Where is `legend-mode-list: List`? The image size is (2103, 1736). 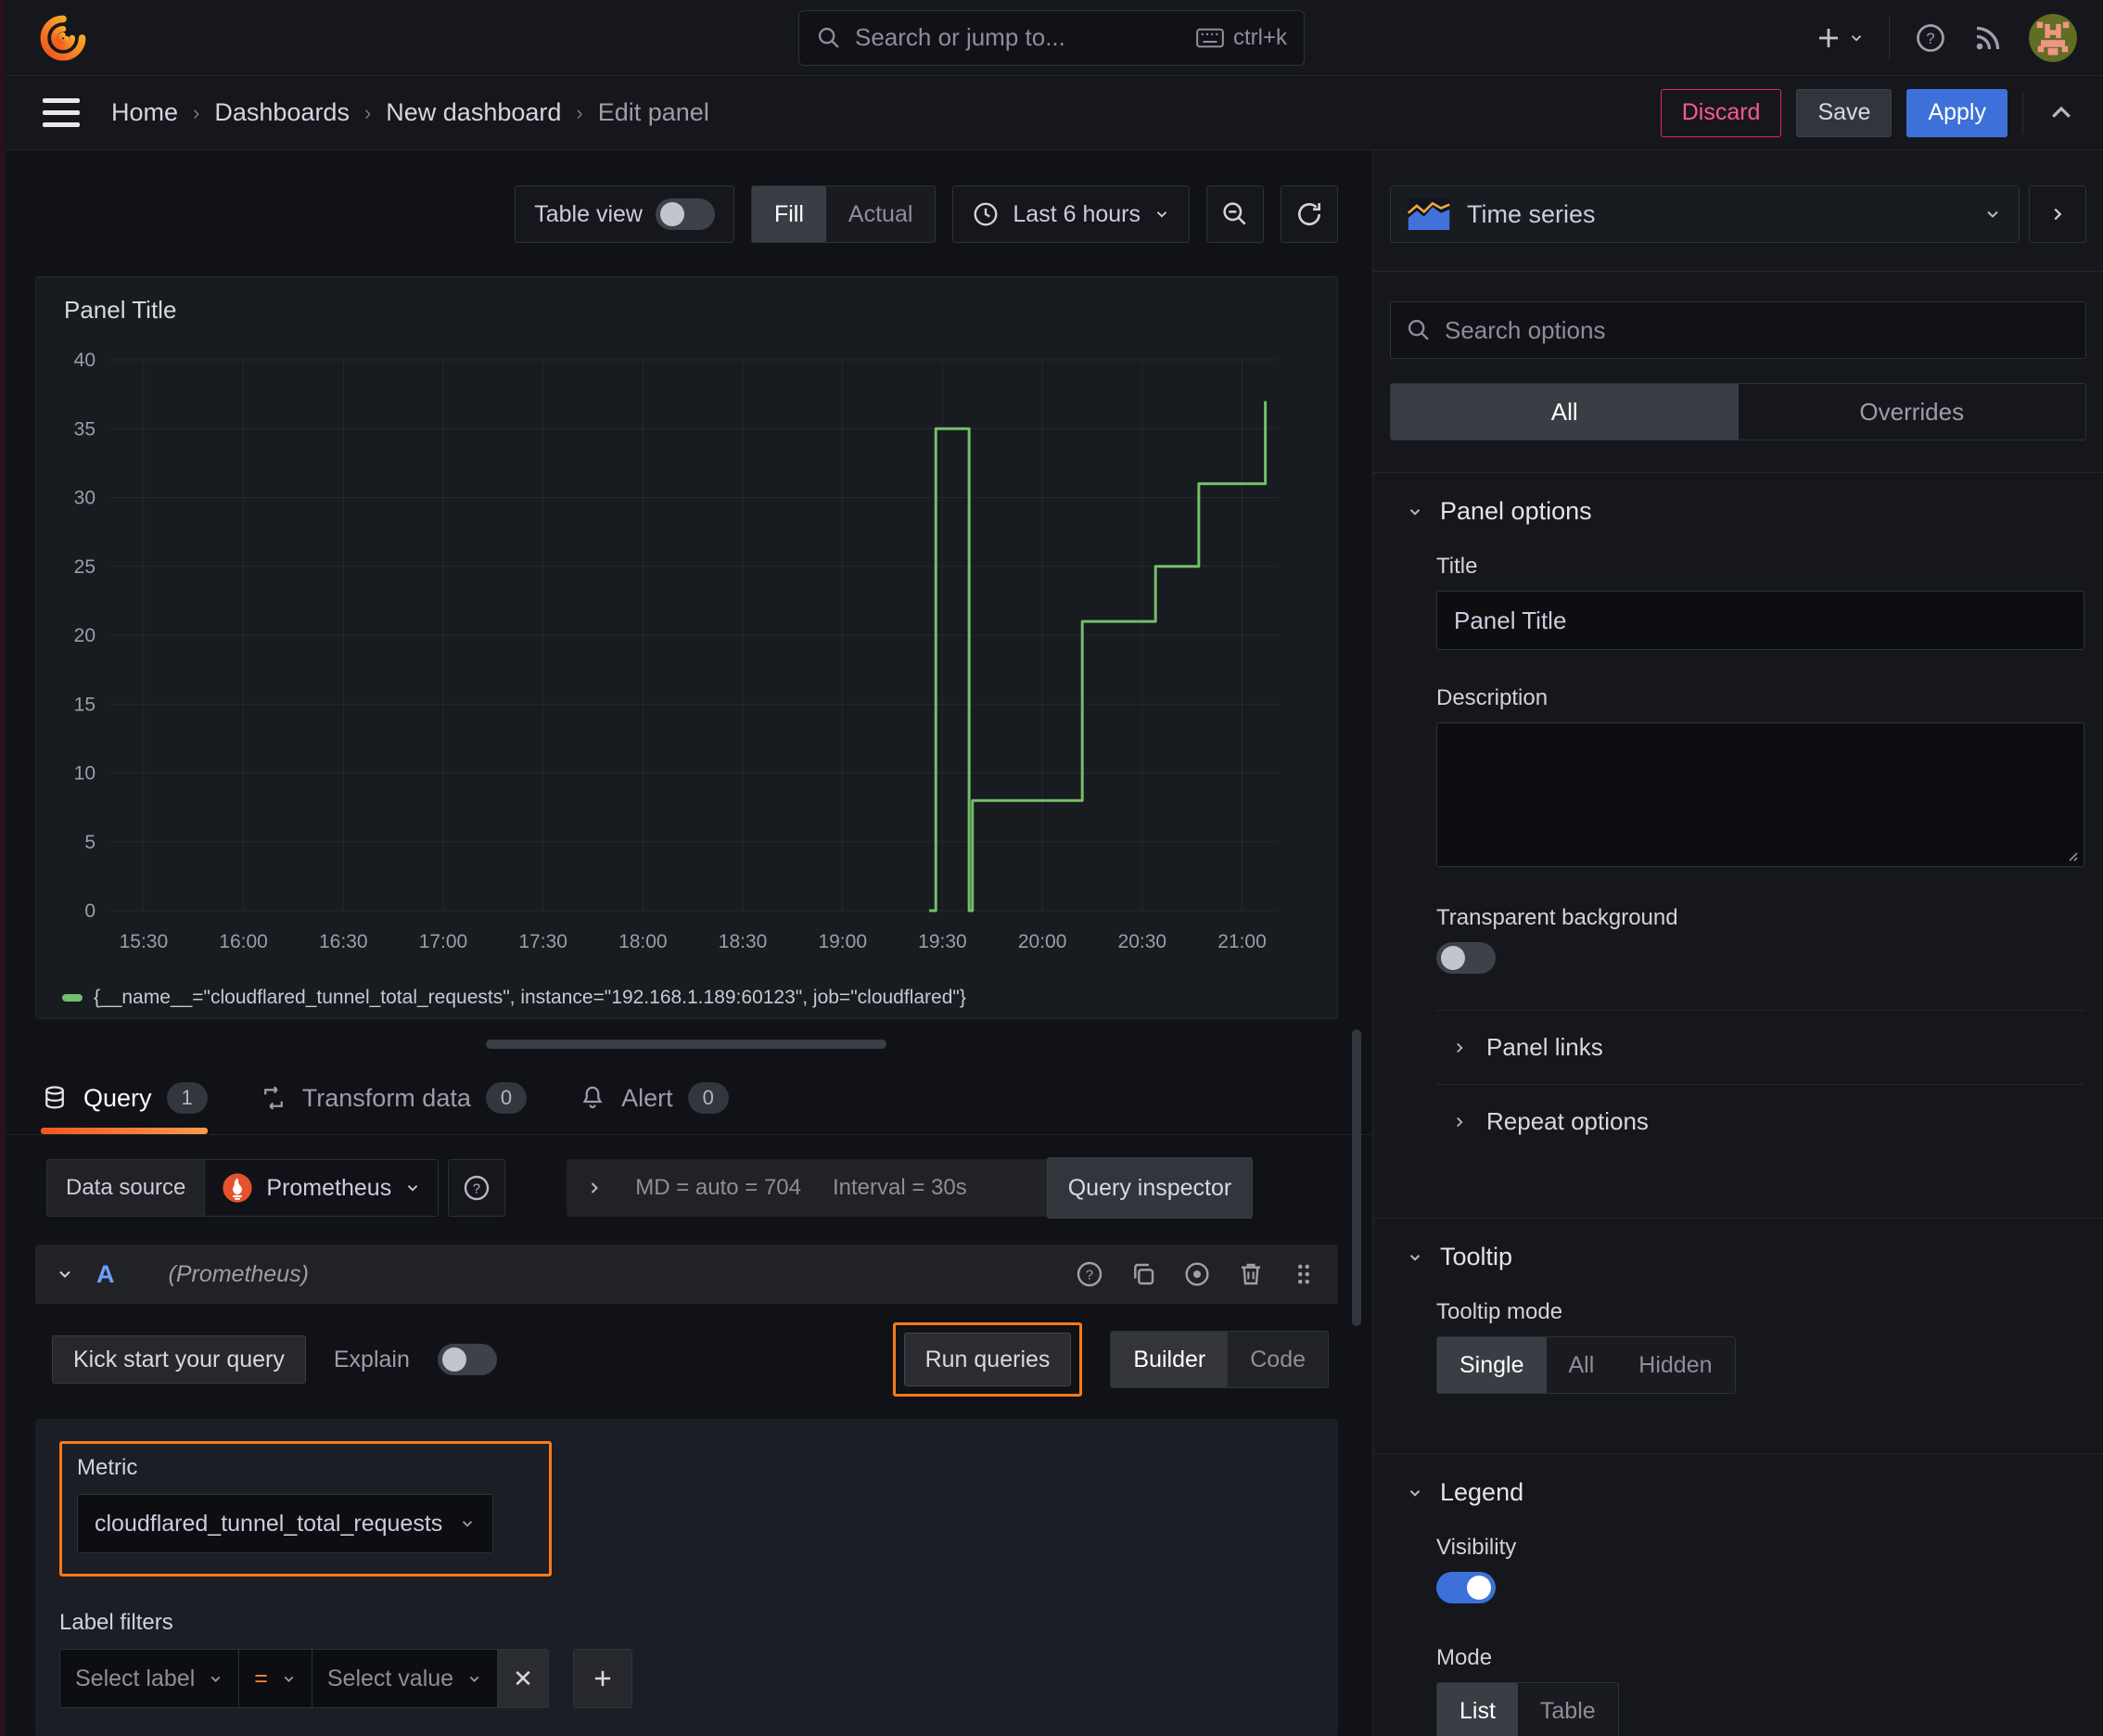 legend-mode-list: List is located at coordinates (1477, 1710).